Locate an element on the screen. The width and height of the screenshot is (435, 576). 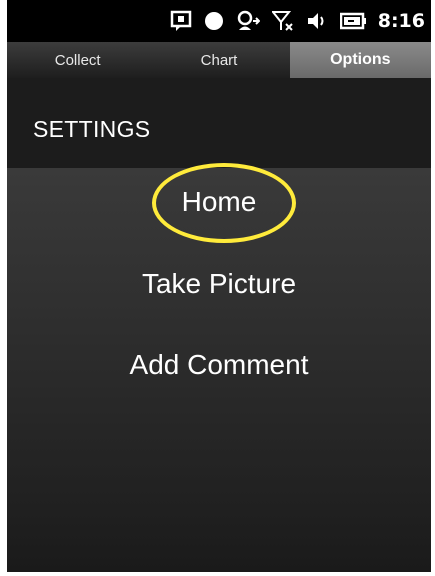
phone-icon is located at coordinates (248, 21).